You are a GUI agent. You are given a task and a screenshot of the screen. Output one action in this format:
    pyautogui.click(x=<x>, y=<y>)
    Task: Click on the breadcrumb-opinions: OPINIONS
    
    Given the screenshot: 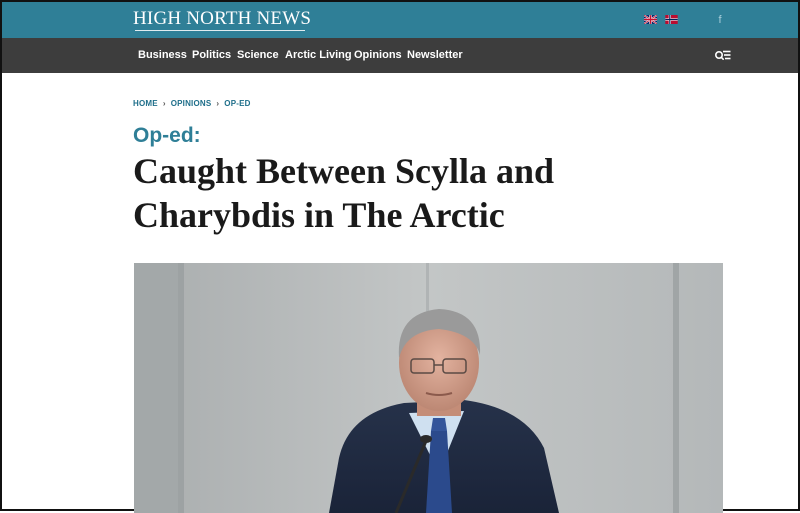 What is the action you would take?
    pyautogui.click(x=191, y=103)
    